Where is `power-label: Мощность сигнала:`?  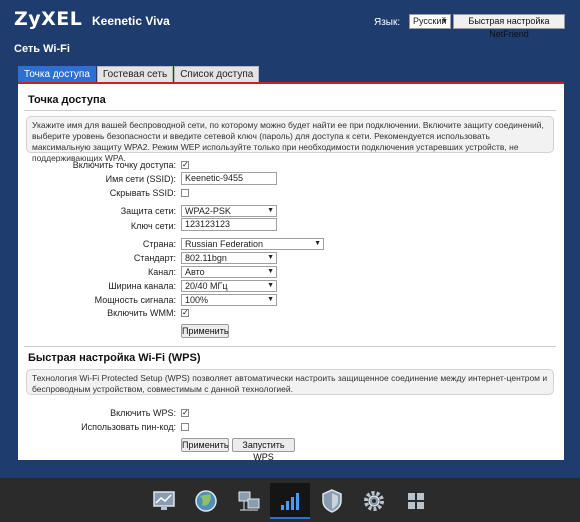 power-label: Мощность сигнала: is located at coordinates (135, 300).